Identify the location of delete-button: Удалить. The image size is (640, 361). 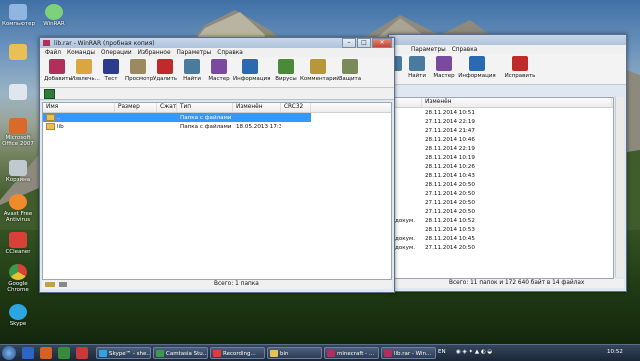
(165, 69).